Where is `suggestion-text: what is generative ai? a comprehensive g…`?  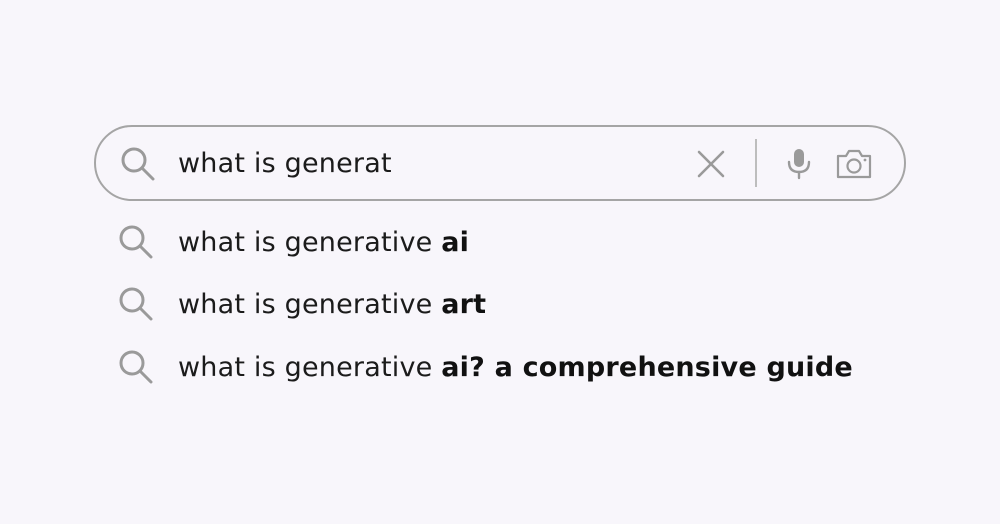
suggestion-text: what is generative ai? a comprehensive g… is located at coordinates (515, 367).